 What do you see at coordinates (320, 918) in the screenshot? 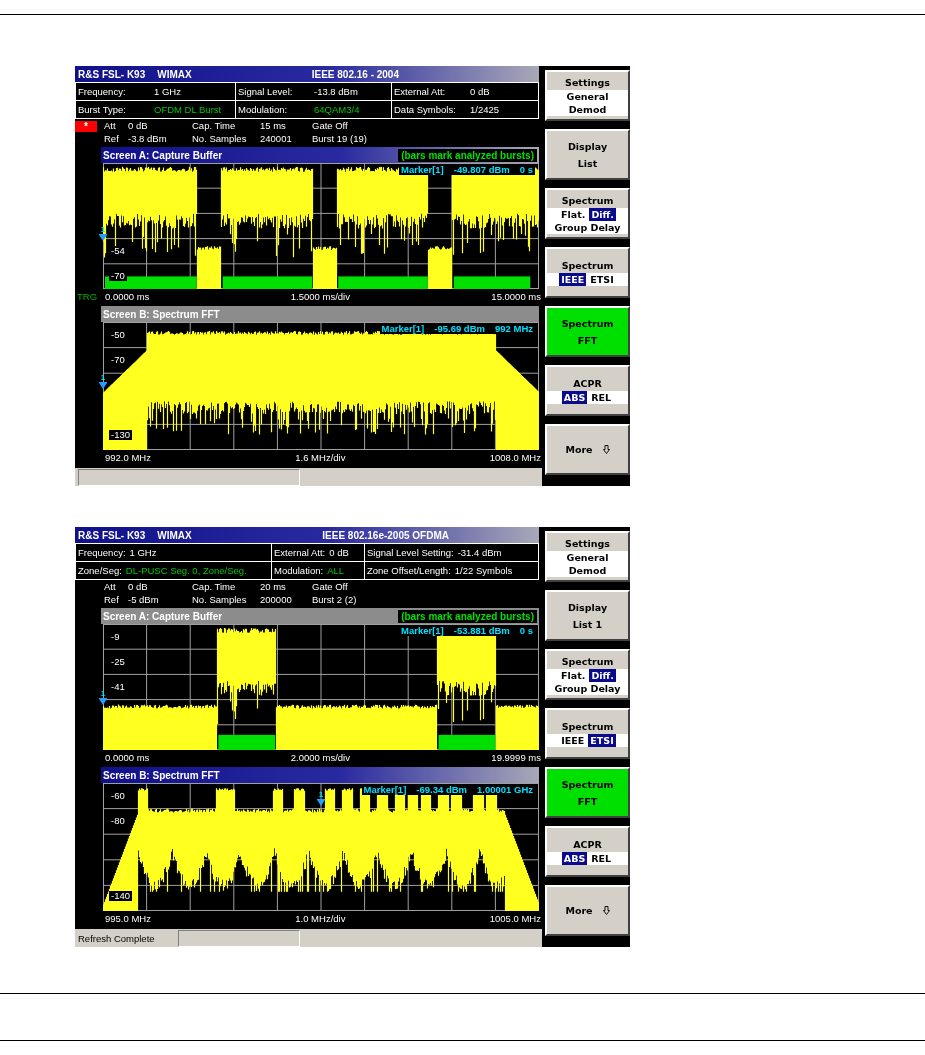
I see `x-scale-label: 1.0 MHz/div` at bounding box center [320, 918].